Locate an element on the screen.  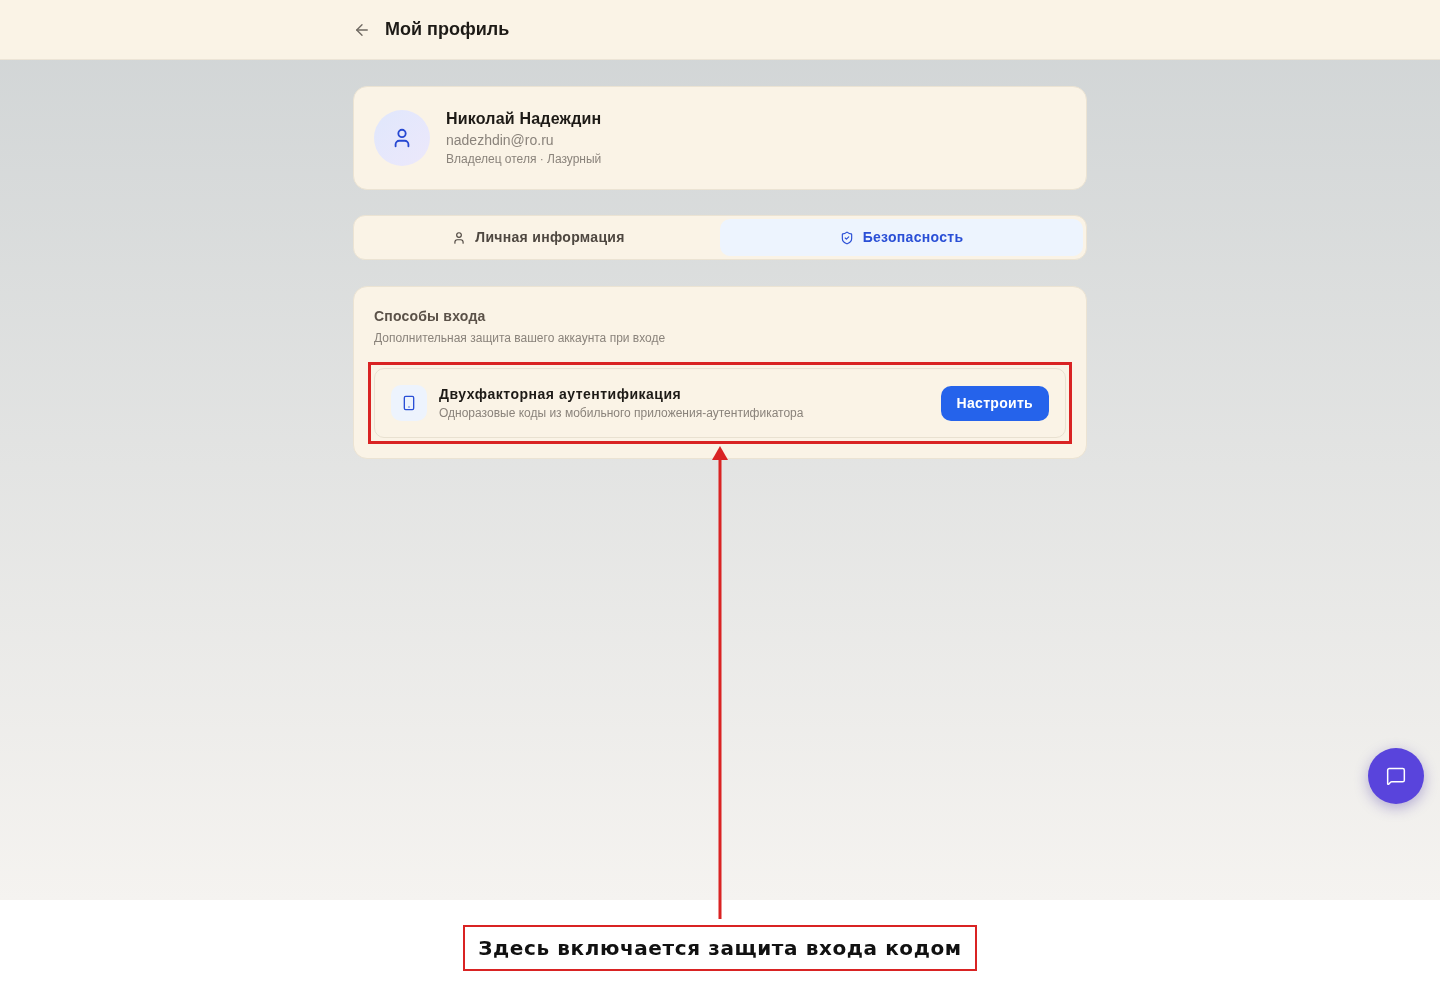
section-title: Способы входа is located at coordinates (430, 316).